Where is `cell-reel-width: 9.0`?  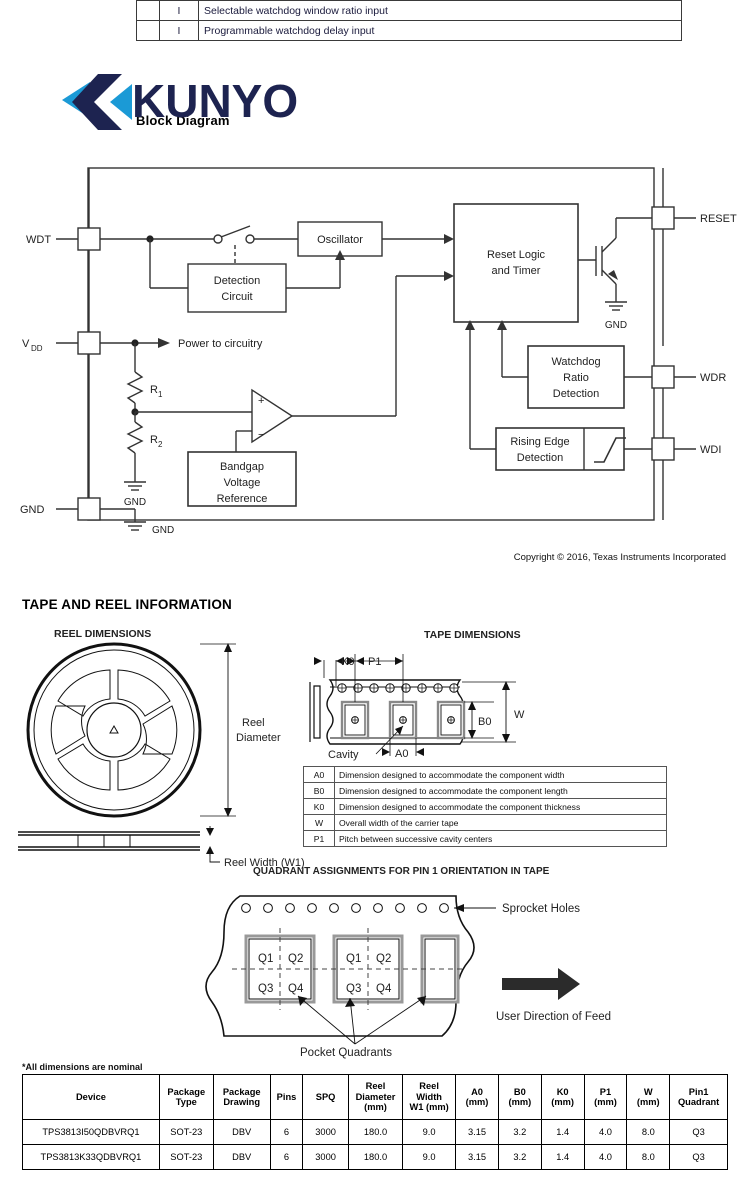
cell-reel-width: 9.0 is located at coordinates (429, 1157).